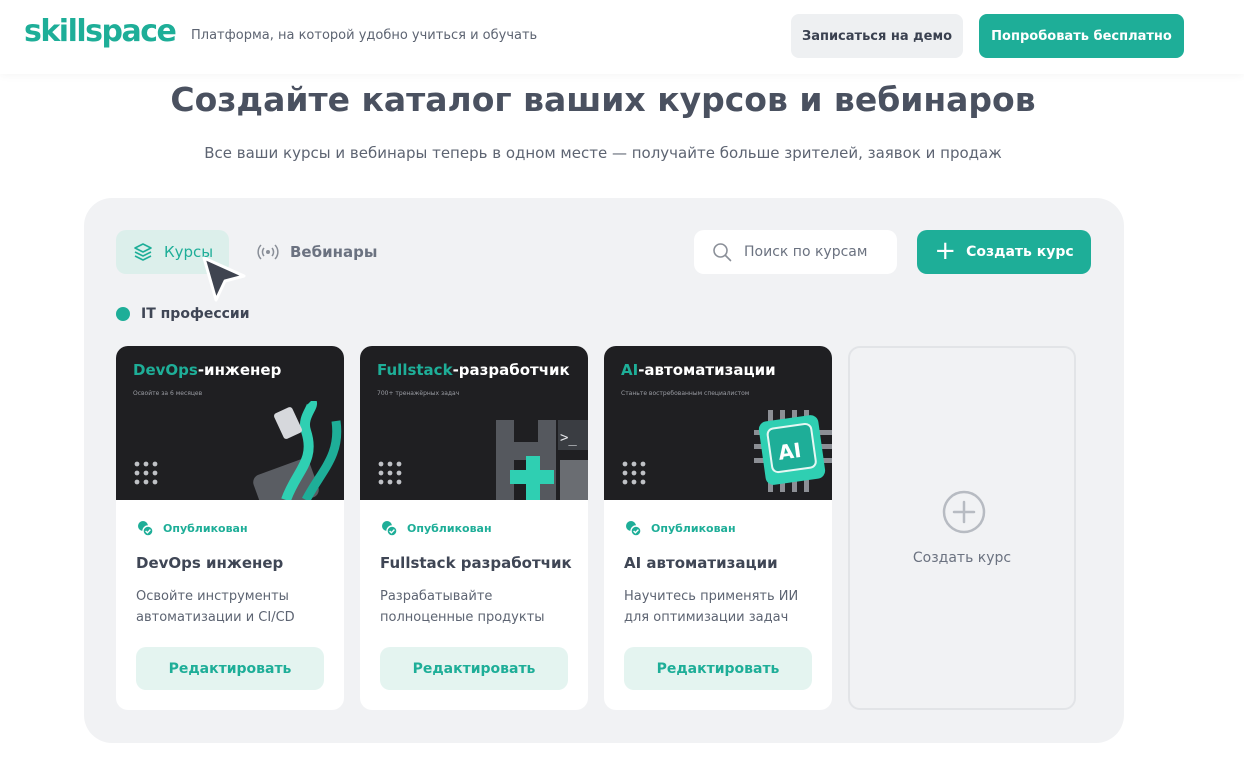 The width and height of the screenshot is (1244, 770). Describe the element at coordinates (224, 279) in the screenshot. I see `mouse-cursor-icon` at that location.